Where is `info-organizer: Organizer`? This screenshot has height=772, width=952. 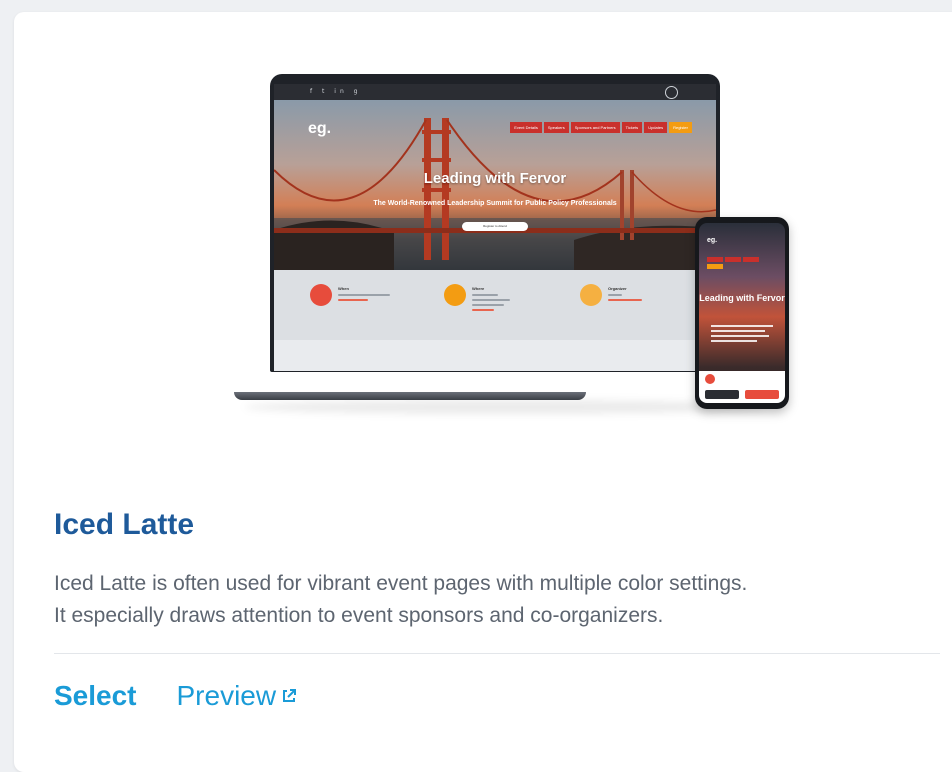
info-organizer: Organizer is located at coordinates (611, 295).